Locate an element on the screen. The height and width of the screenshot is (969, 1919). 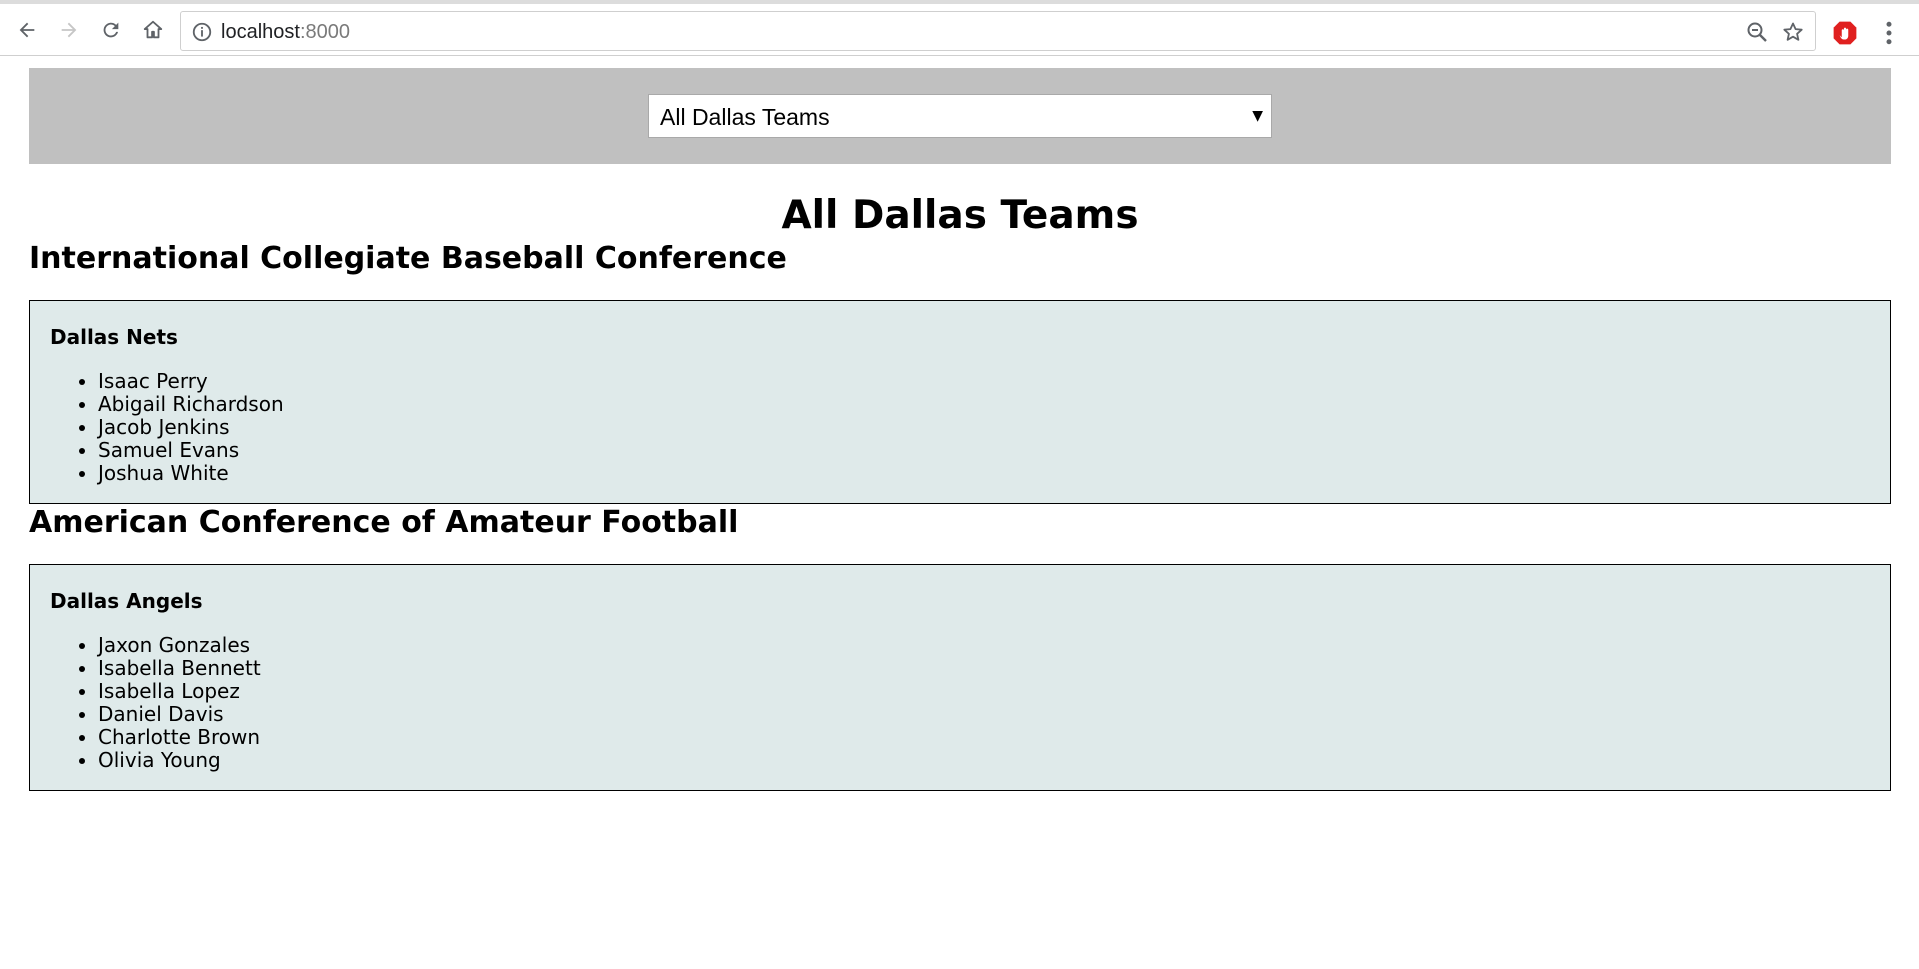
info-icon is located at coordinates (202, 32).